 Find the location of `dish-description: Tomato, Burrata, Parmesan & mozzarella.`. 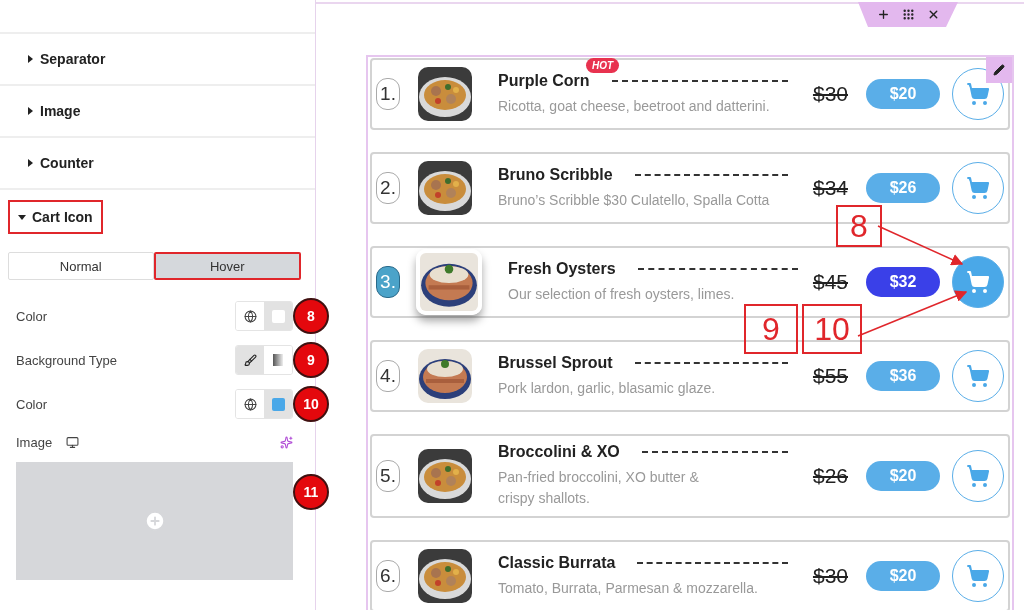

dish-description: Tomato, Burrata, Parmesan & mozzarella. is located at coordinates (628, 588).